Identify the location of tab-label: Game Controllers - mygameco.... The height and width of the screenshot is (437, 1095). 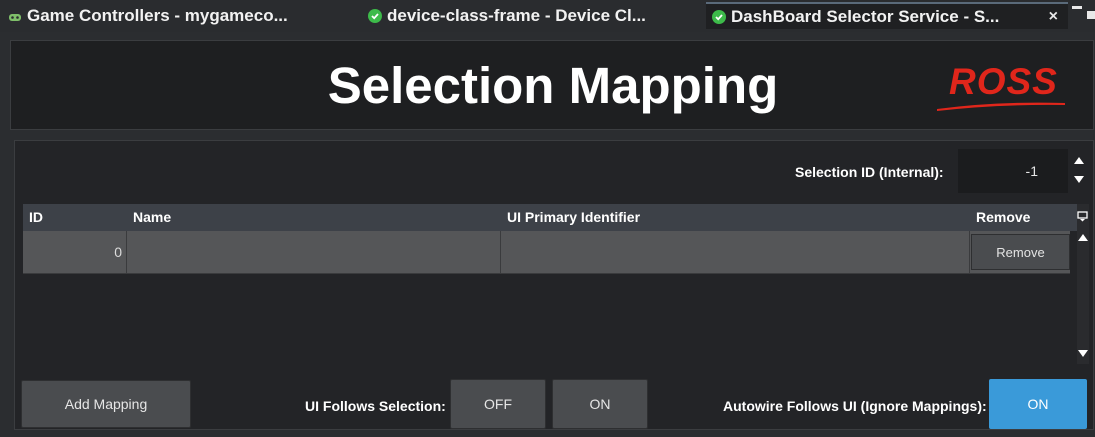
(157, 15).